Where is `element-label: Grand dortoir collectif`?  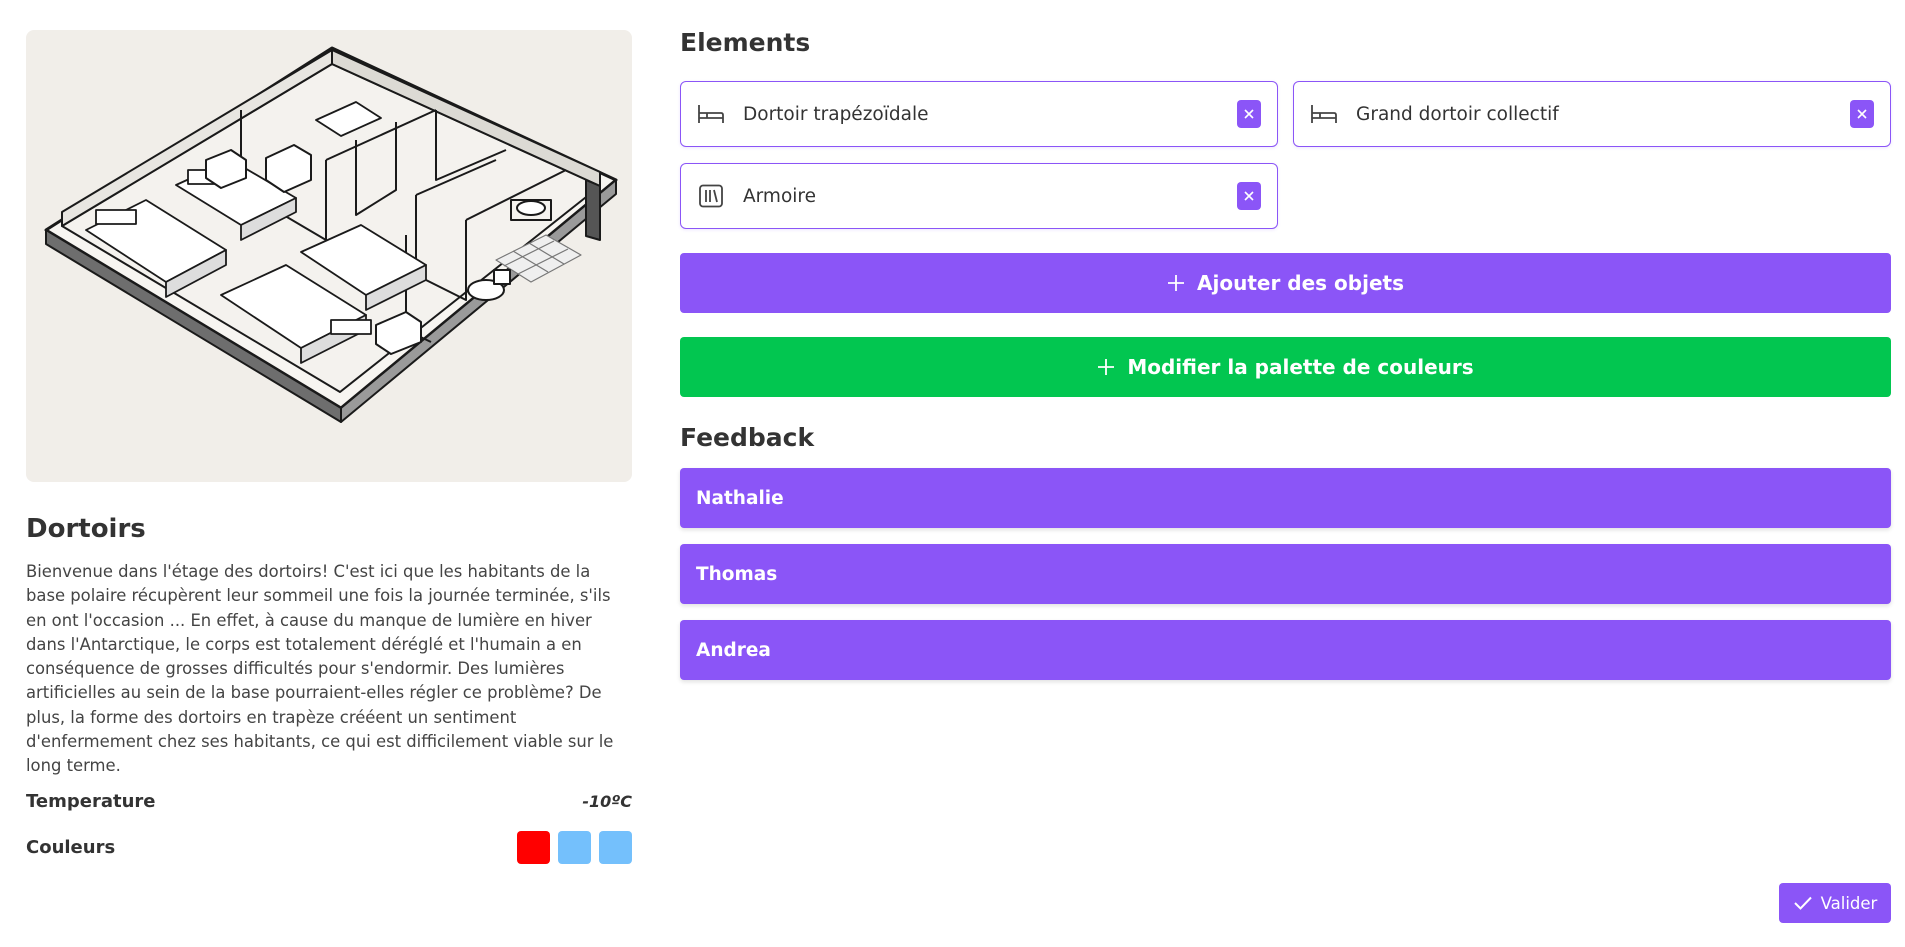
element-label: Grand dortoir collectif is located at coordinates (1457, 114).